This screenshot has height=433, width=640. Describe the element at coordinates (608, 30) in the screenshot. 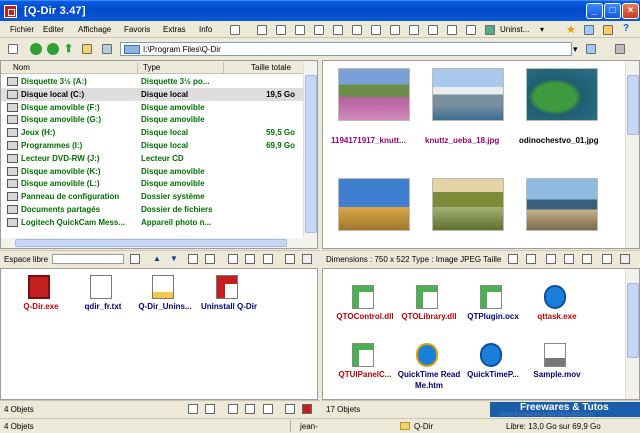

I see `settings-icon` at that location.